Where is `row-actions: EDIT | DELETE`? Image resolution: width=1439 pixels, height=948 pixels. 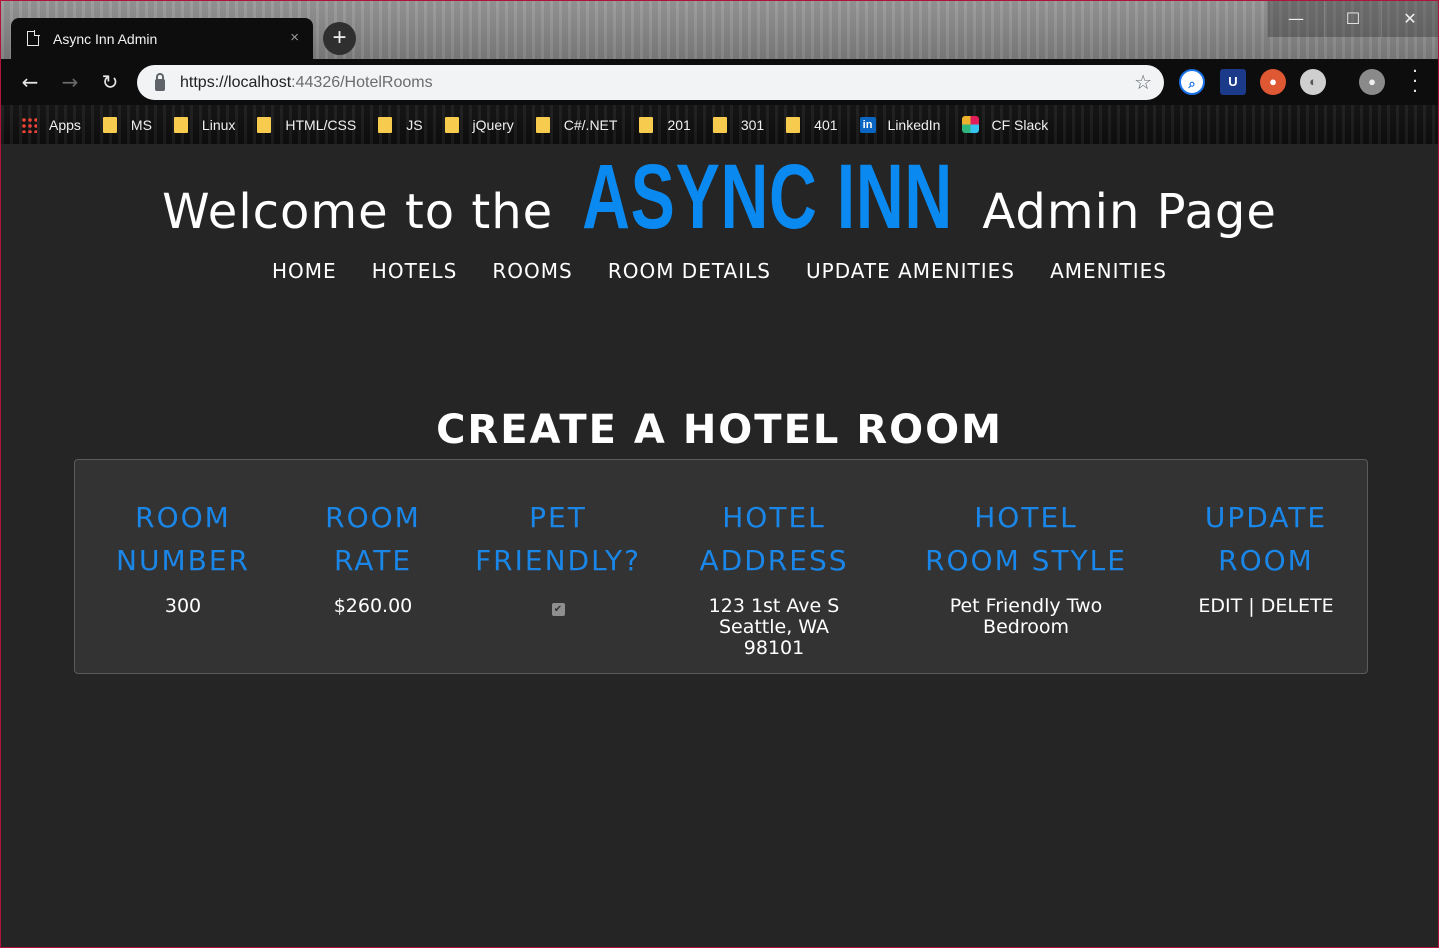 row-actions: EDIT | DELETE is located at coordinates (1266, 606).